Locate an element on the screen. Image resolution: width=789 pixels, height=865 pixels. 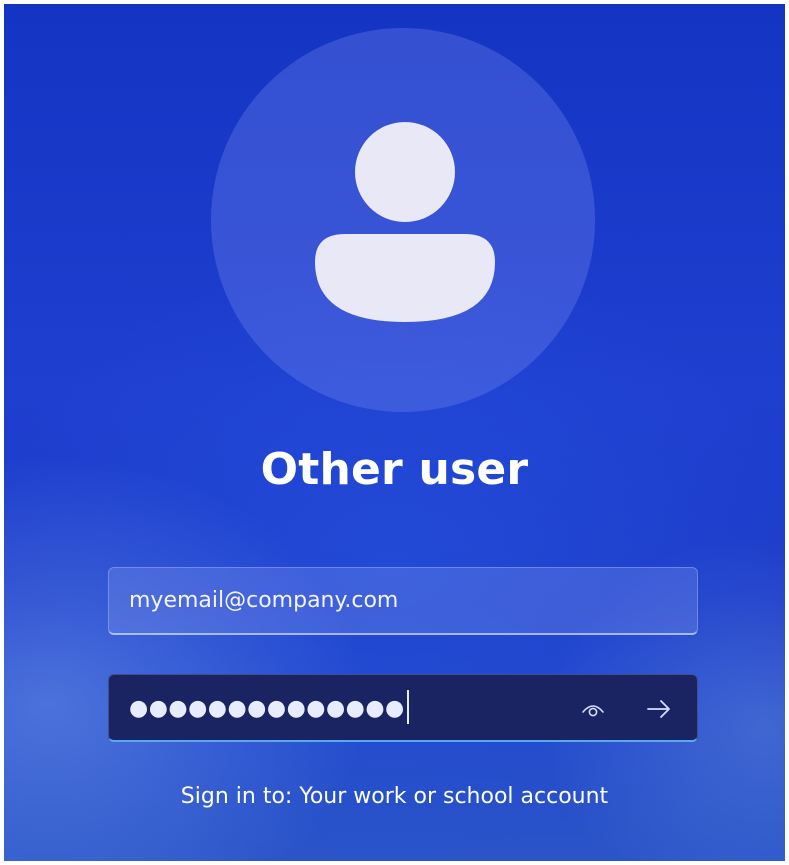
user-silhouette-icon is located at coordinates (405, 222).